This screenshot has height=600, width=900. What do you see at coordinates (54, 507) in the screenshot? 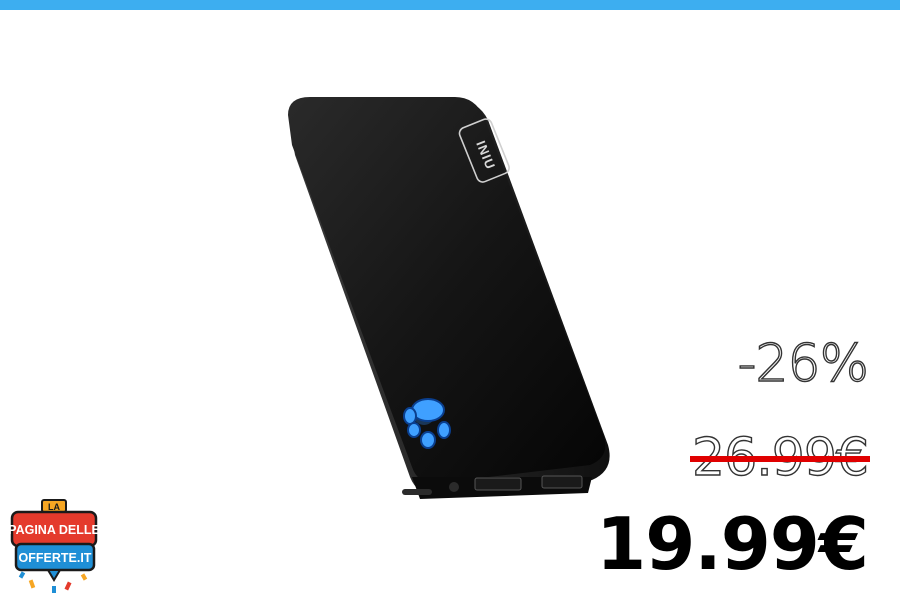
I see `logo-line1: LA` at bounding box center [54, 507].